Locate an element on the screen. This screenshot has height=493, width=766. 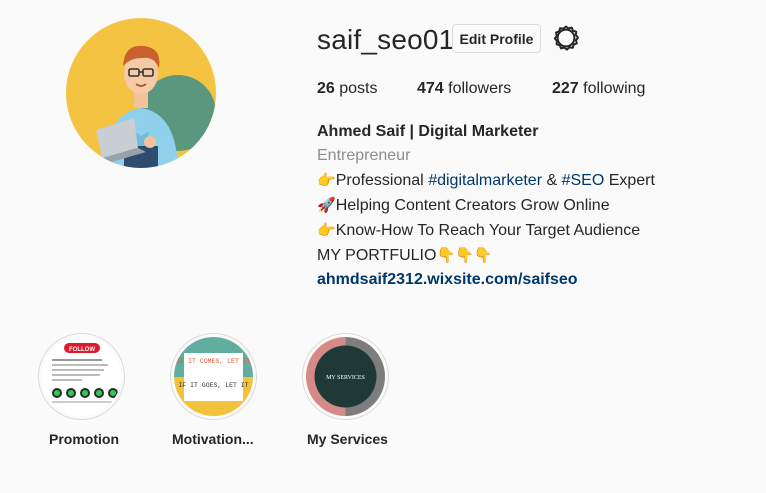
follow-badge: FOLLOW is located at coordinates (82, 350).